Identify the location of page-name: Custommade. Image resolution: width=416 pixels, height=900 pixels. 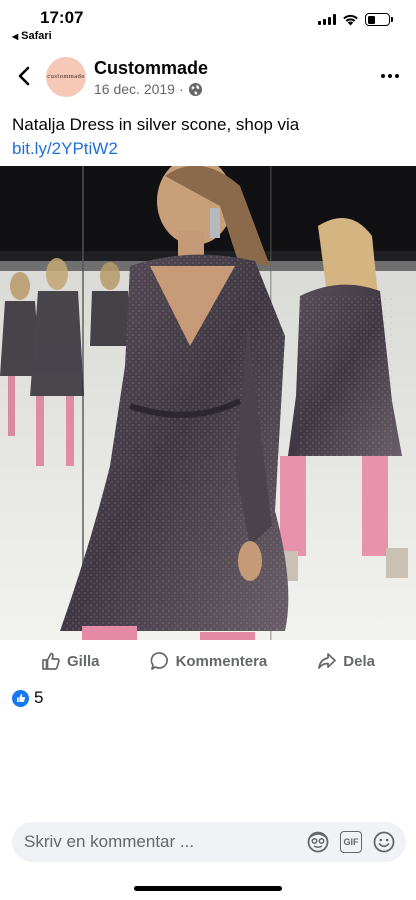
(151, 68).